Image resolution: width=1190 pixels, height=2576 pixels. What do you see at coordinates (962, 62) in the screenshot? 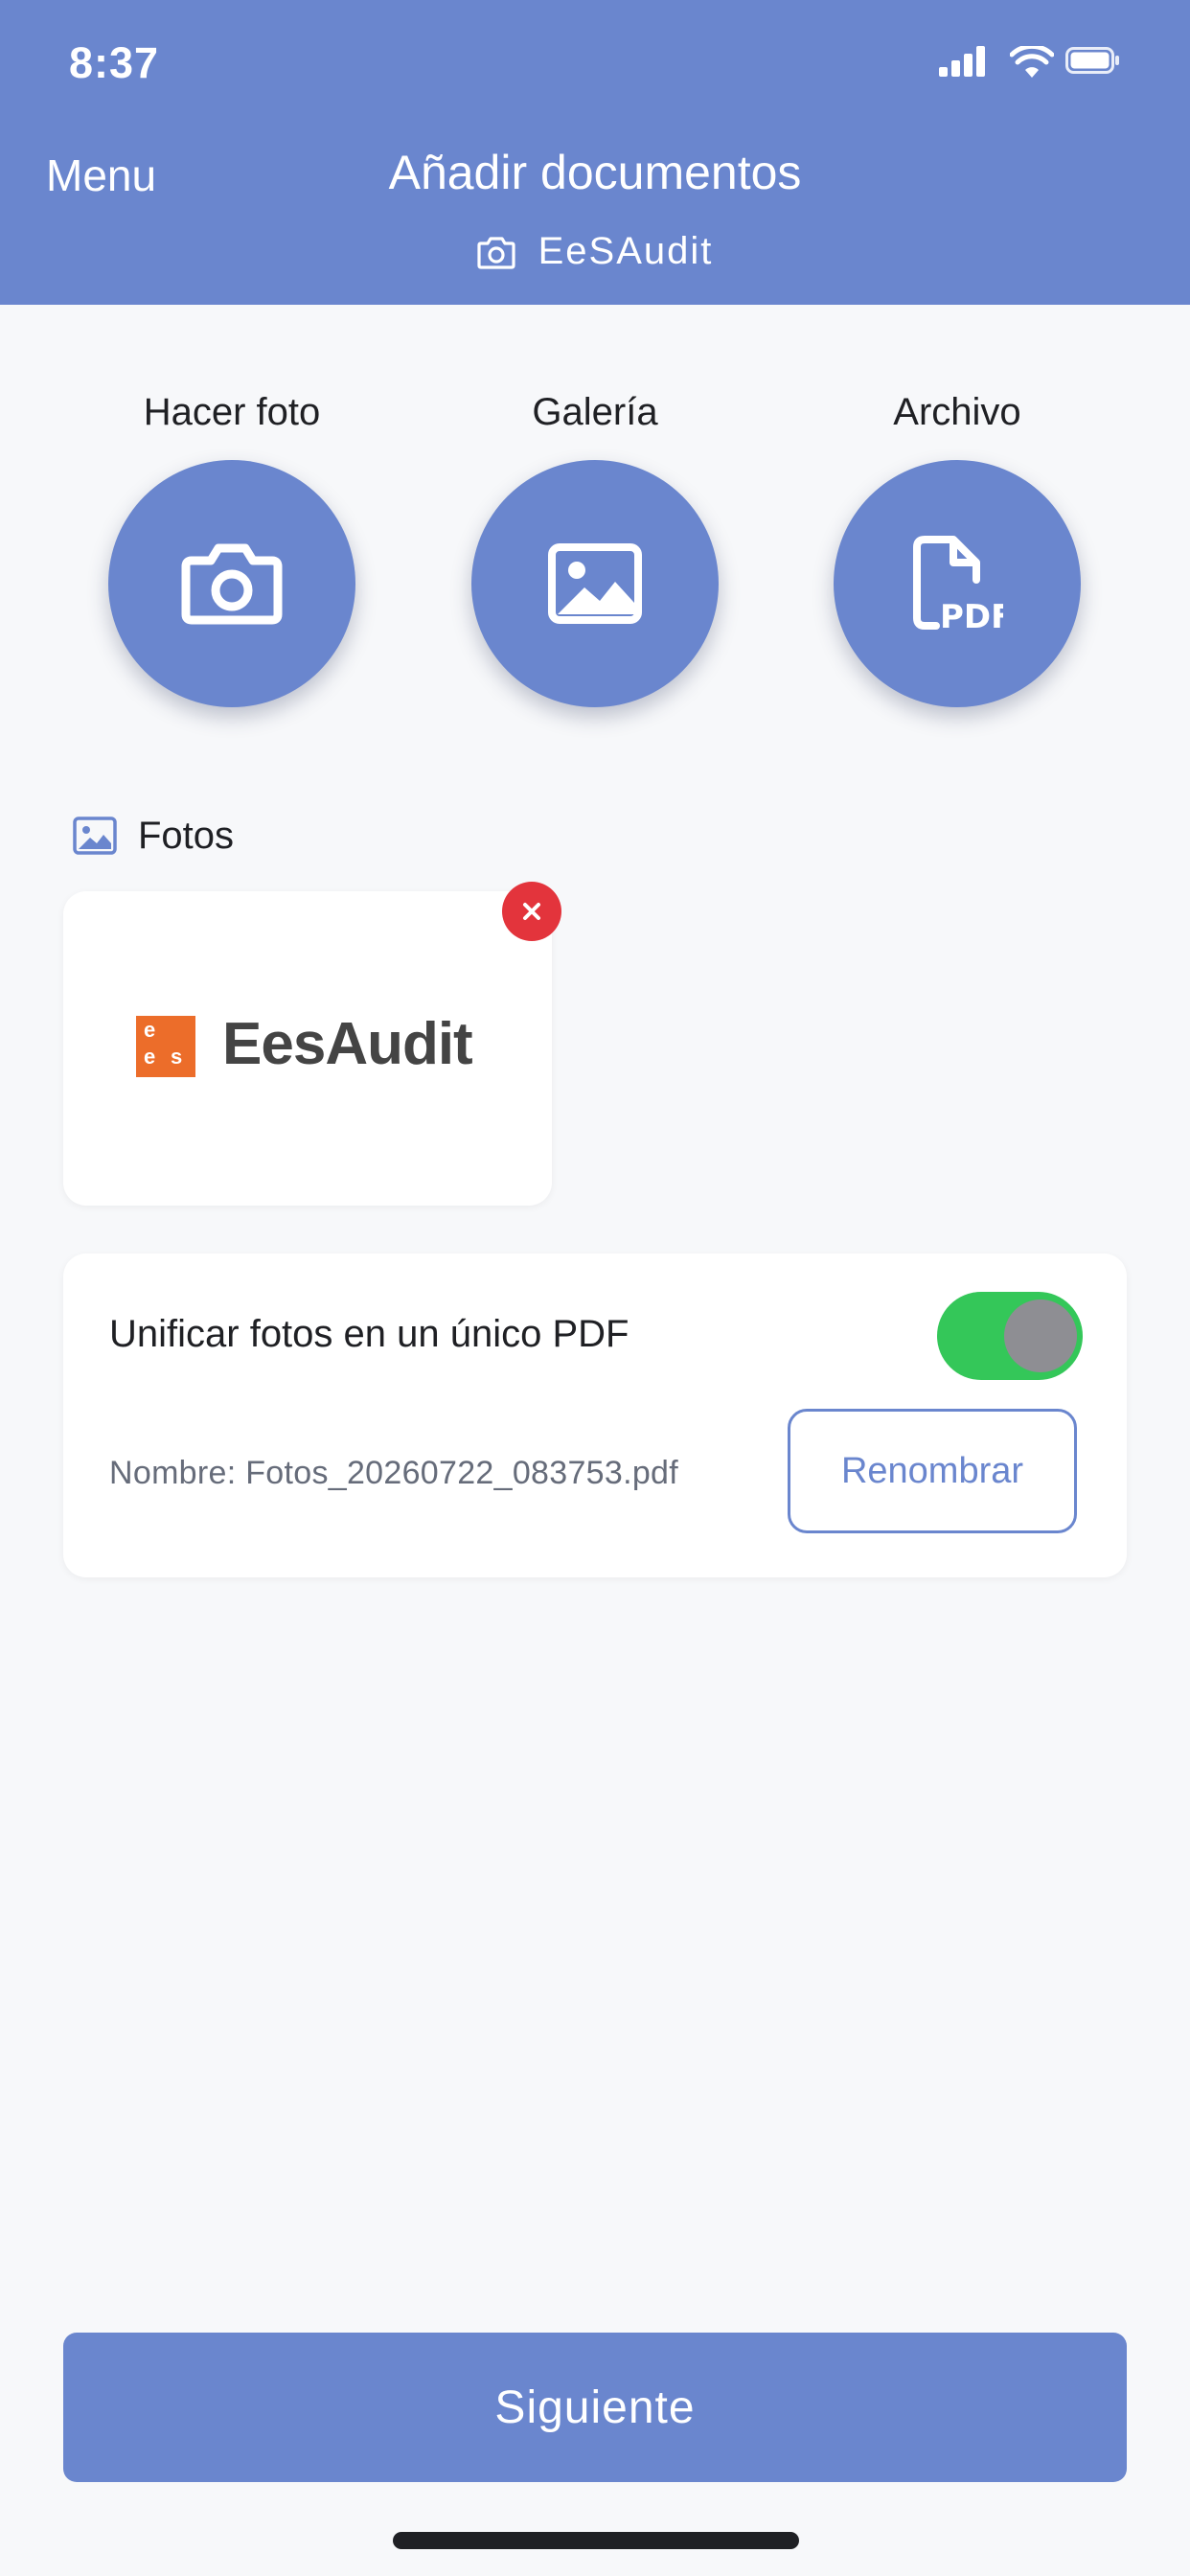
I see `cellular-signal-icon` at bounding box center [962, 62].